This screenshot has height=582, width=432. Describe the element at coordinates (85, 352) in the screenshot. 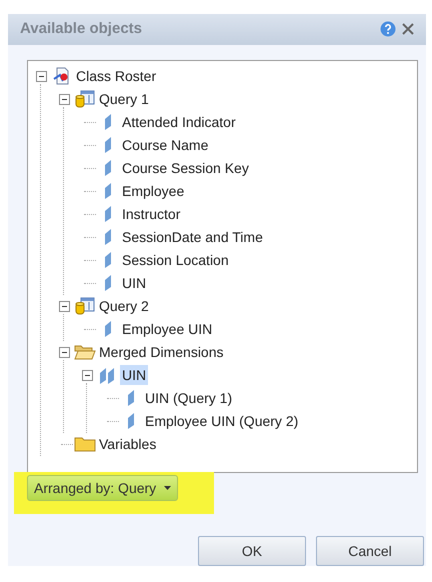

I see `open-folder-icon` at that location.